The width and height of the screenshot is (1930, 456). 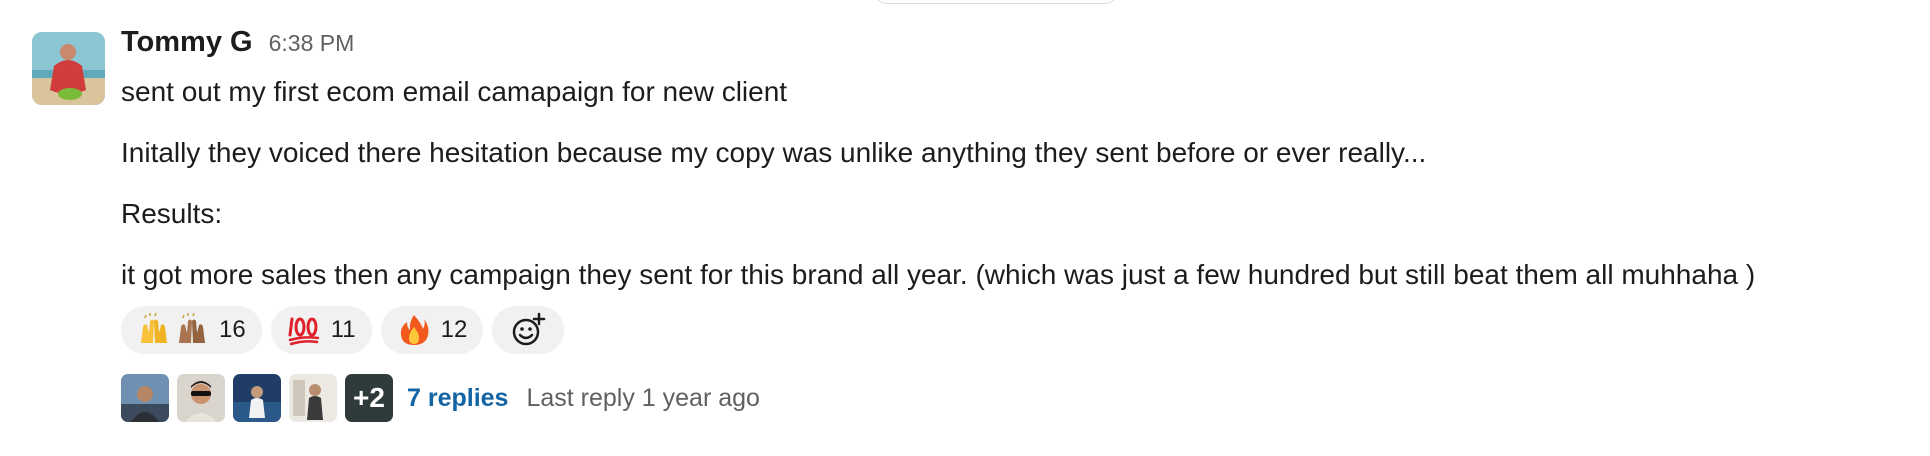 I want to click on add-reaction-button, so click(x=528, y=330).